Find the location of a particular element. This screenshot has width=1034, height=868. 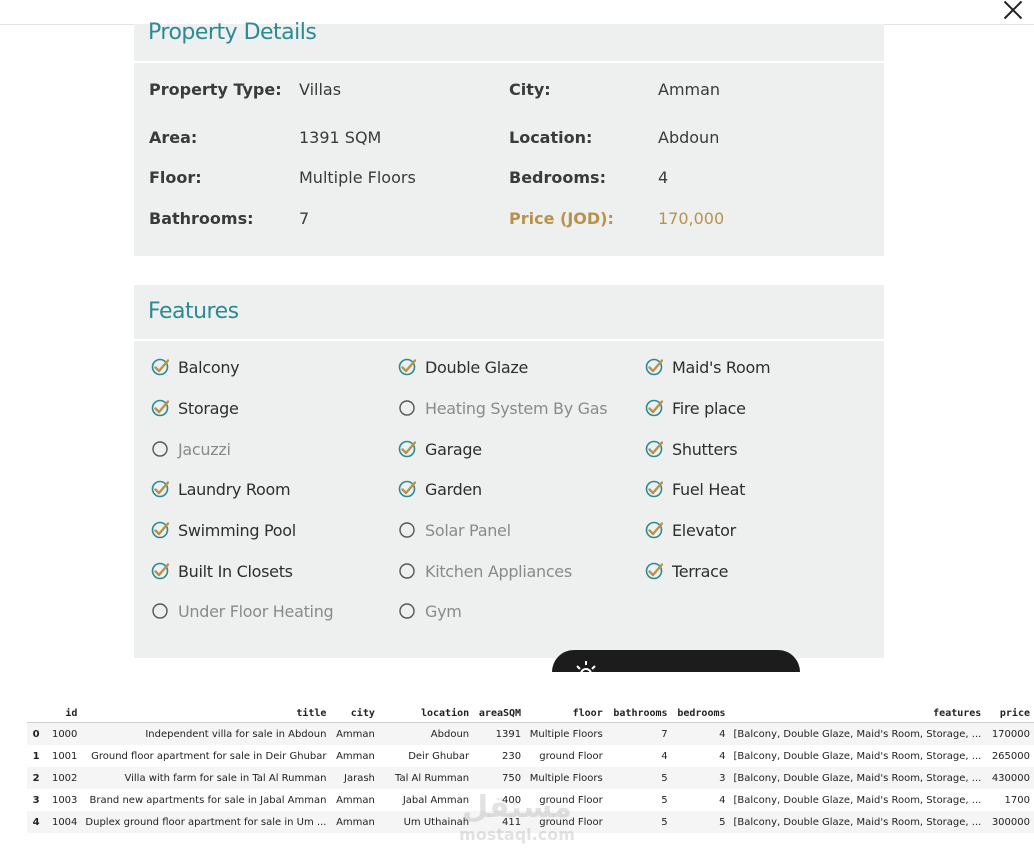

feature-label: Garden is located at coordinates (453, 489).